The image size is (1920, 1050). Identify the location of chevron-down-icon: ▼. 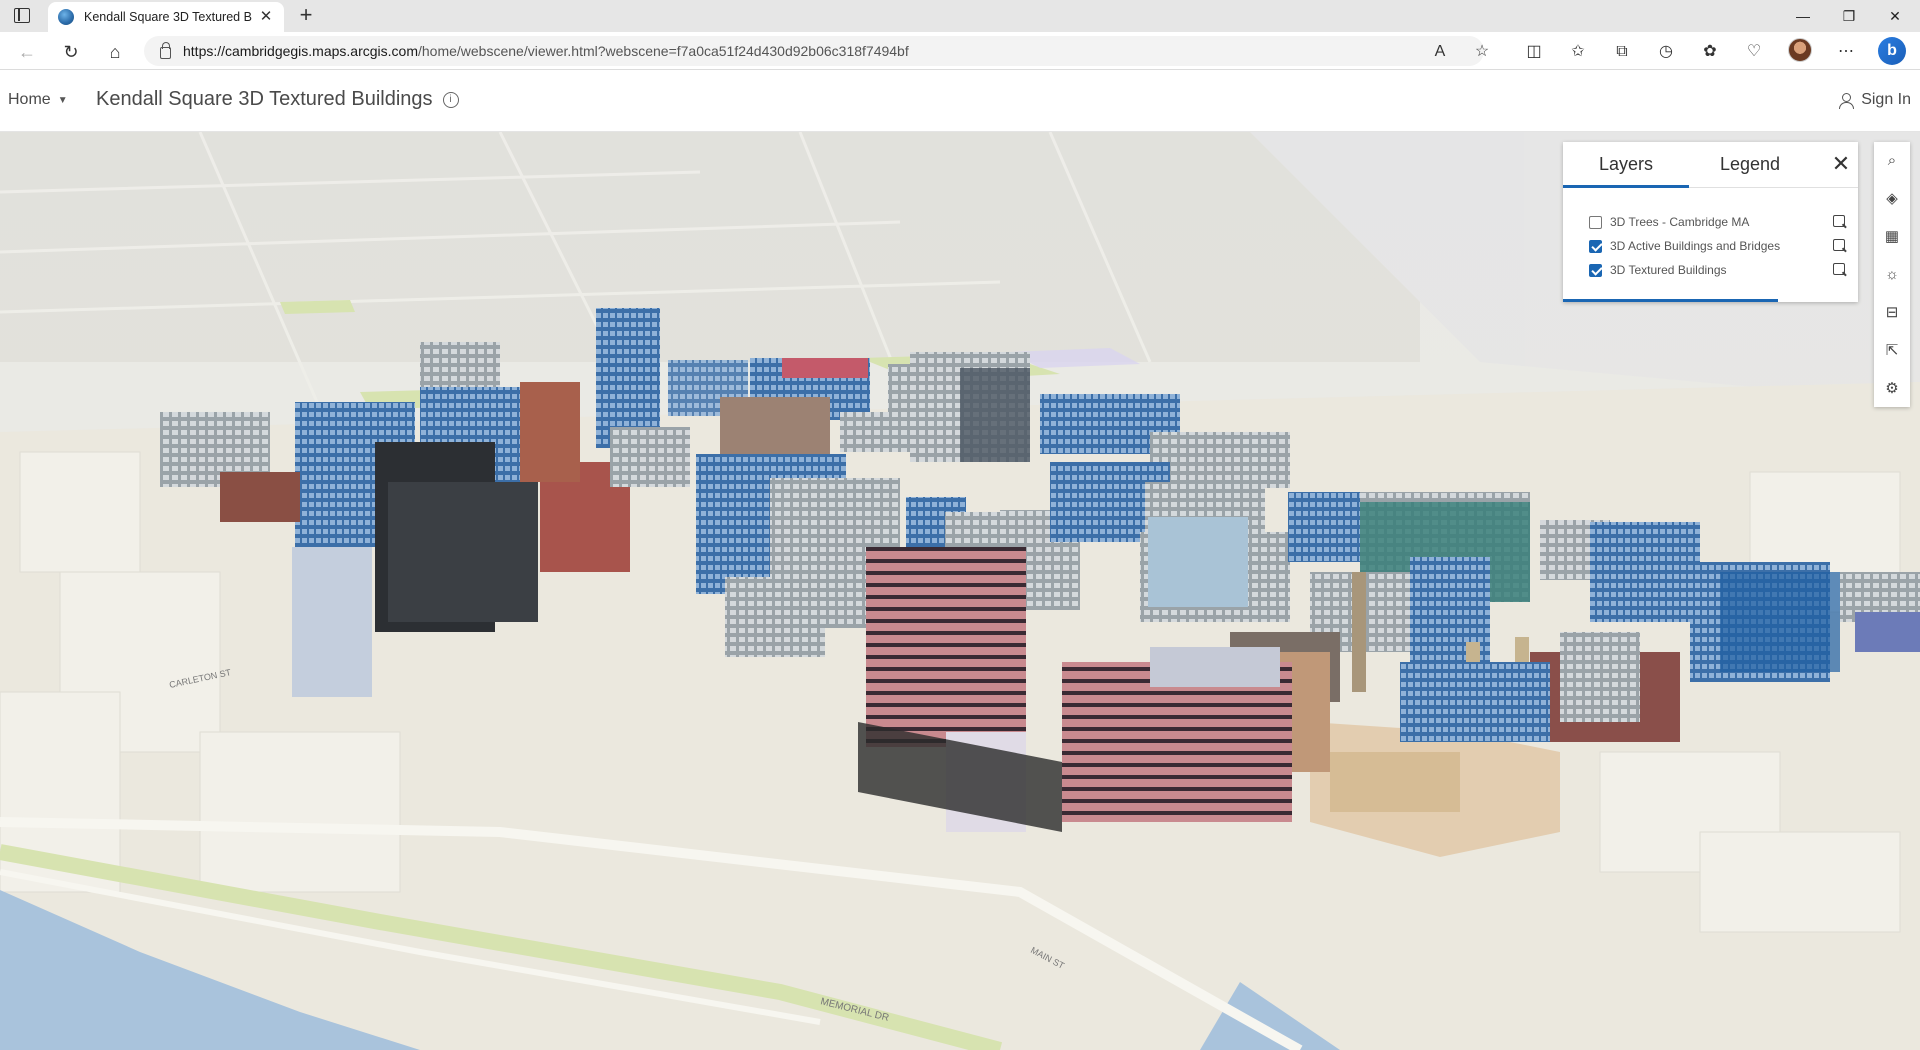
(62, 100).